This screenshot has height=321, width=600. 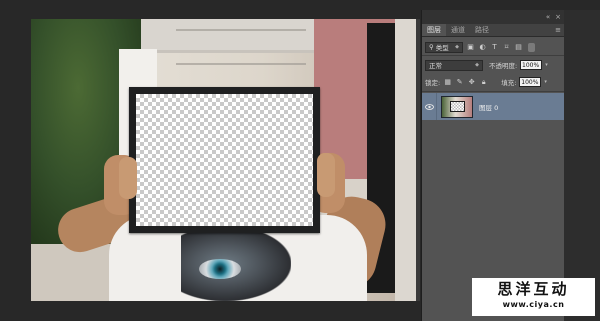 What do you see at coordinates (418, 160) in the screenshot?
I see `workspace-scrollbar` at bounding box center [418, 160].